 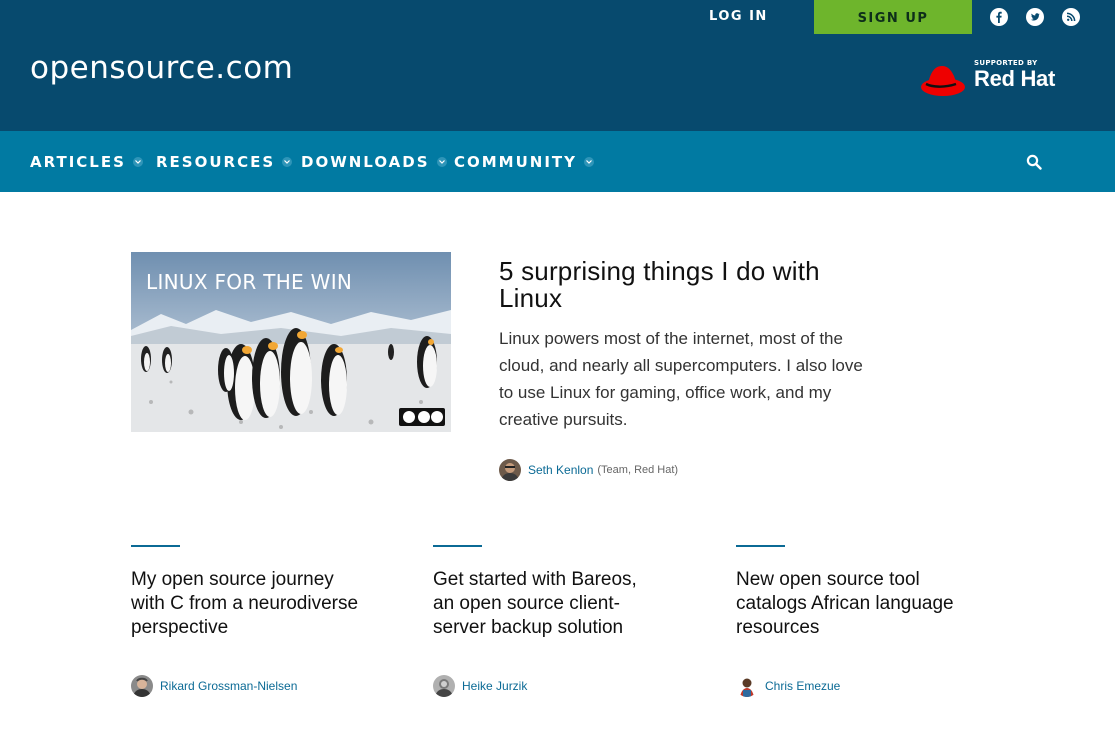 I want to click on main-nav: ARTICLES RESOURCES DOWNLOADS COMMUNITY, so click(x=557, y=161).